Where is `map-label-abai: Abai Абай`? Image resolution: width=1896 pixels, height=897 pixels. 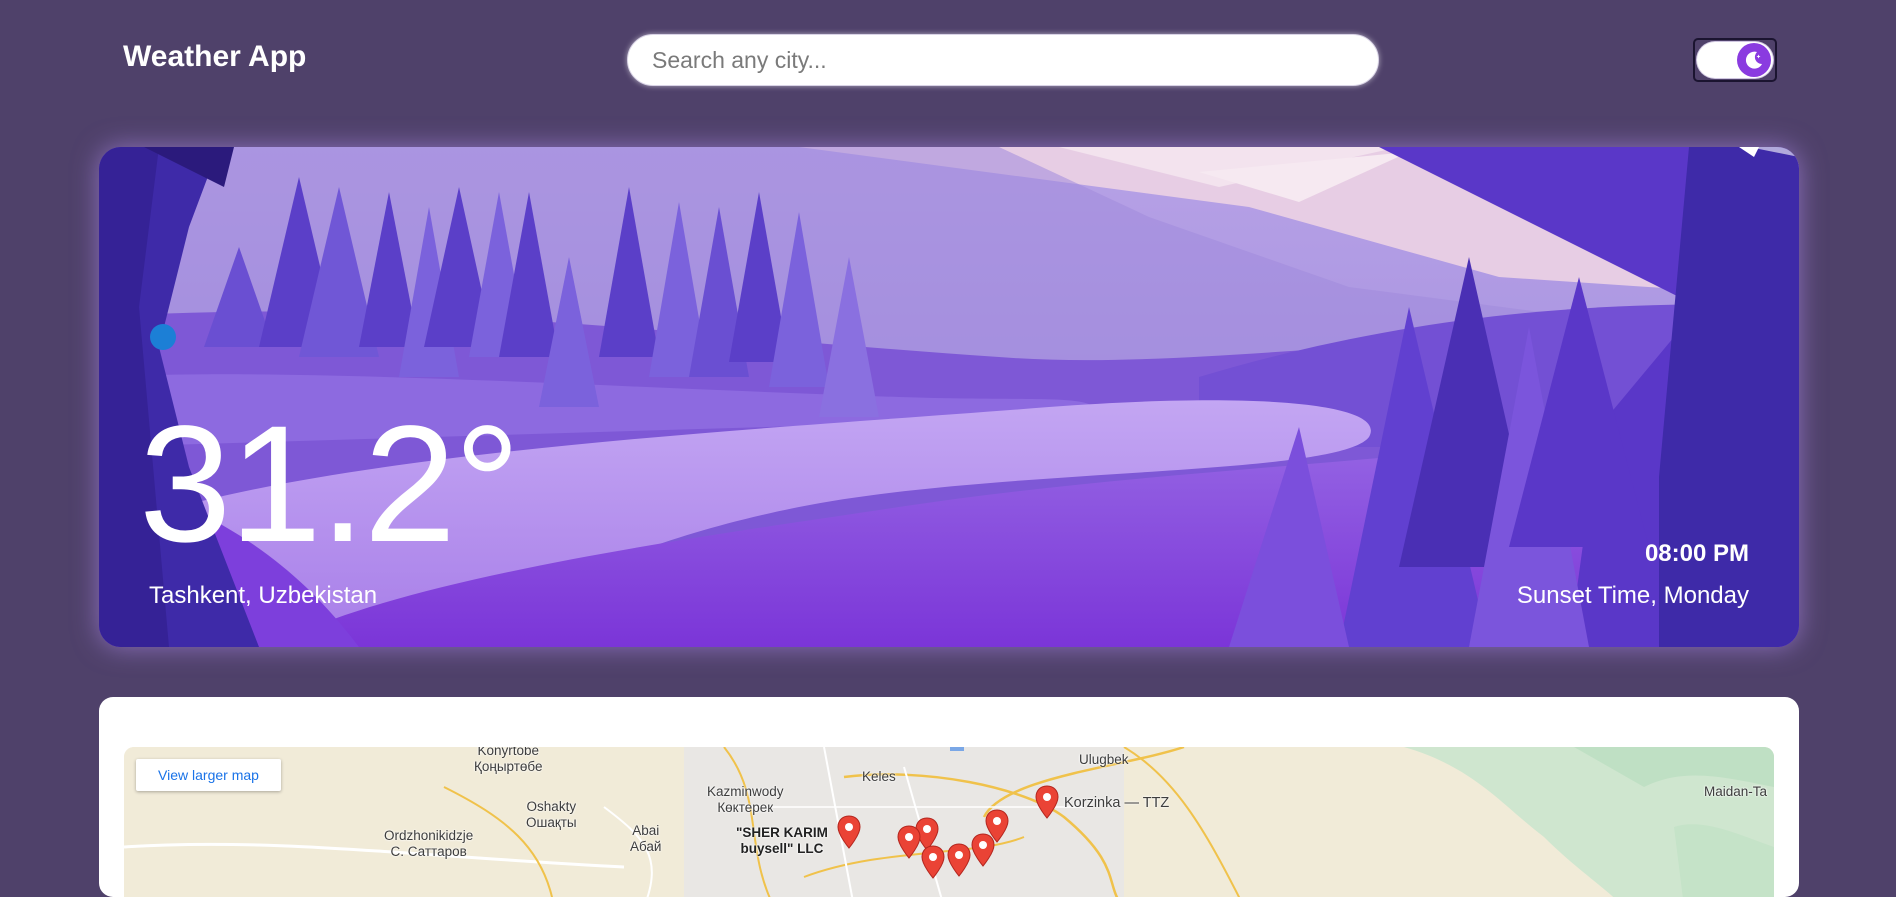 map-label-abai: Abai Абай is located at coordinates (646, 838).